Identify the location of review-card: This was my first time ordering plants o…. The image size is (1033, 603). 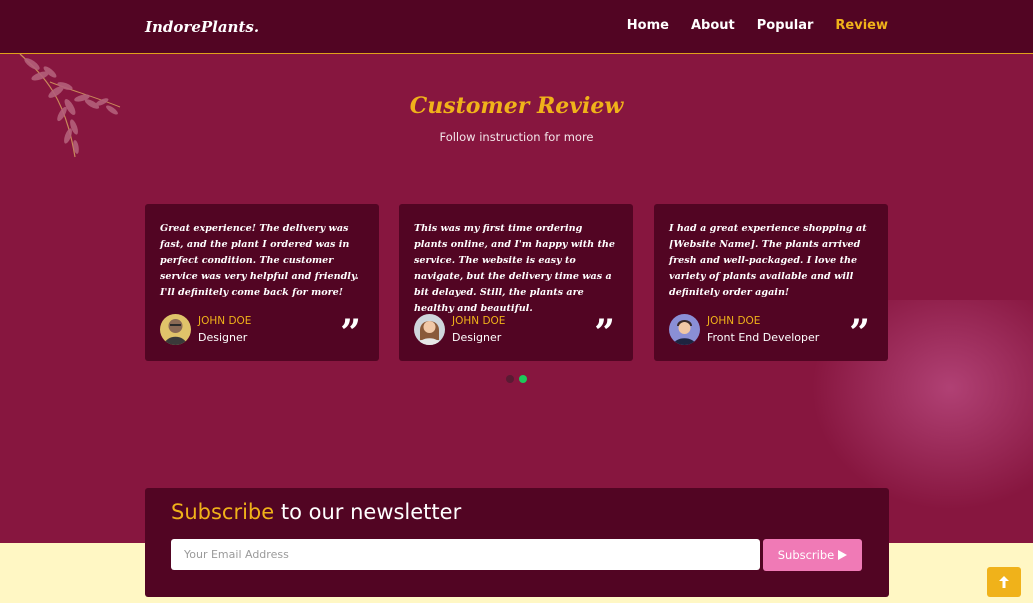
(516, 282).